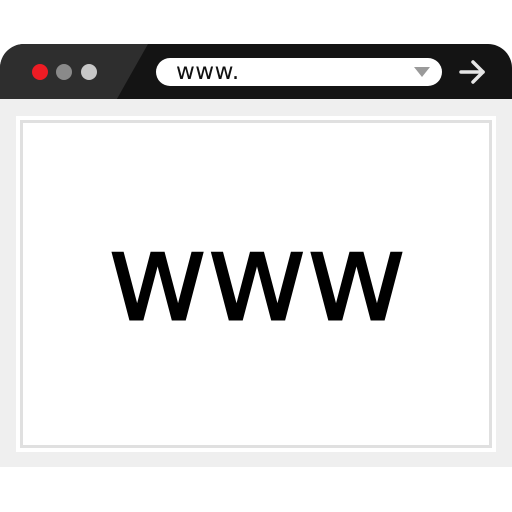 This screenshot has width=512, height=512. Describe the element at coordinates (40, 72) in the screenshot. I see `close-button` at that location.